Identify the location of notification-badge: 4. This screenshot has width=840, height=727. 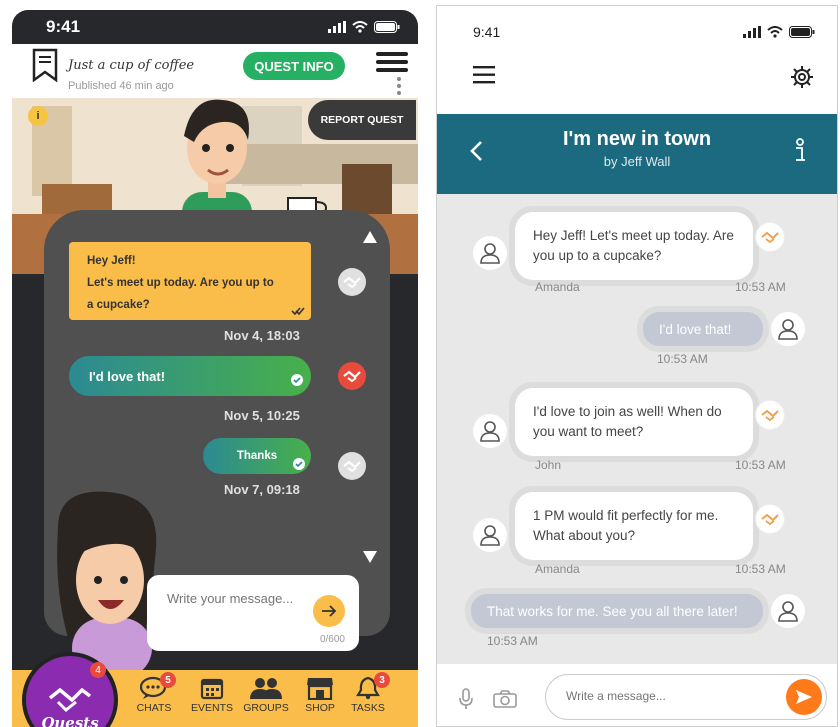
(98, 670).